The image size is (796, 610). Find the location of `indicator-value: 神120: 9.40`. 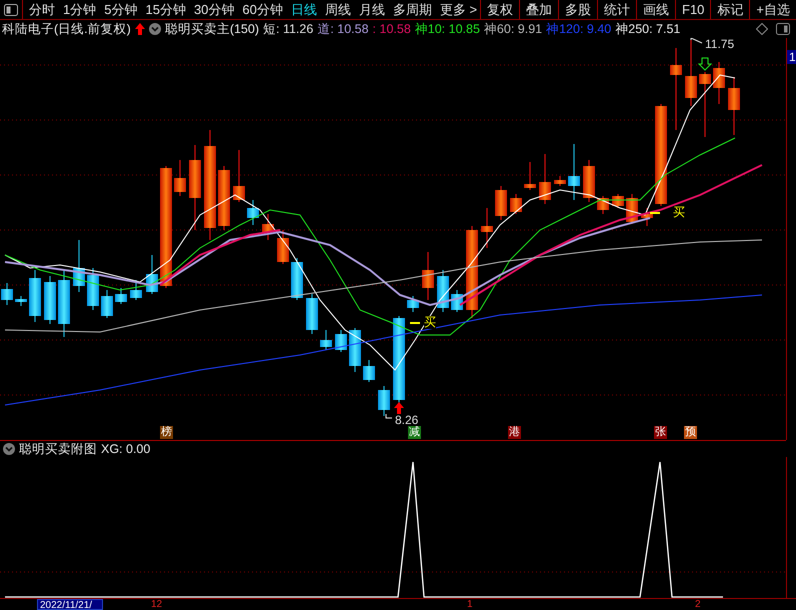

indicator-value: 神120: 9.40 is located at coordinates (579, 29).